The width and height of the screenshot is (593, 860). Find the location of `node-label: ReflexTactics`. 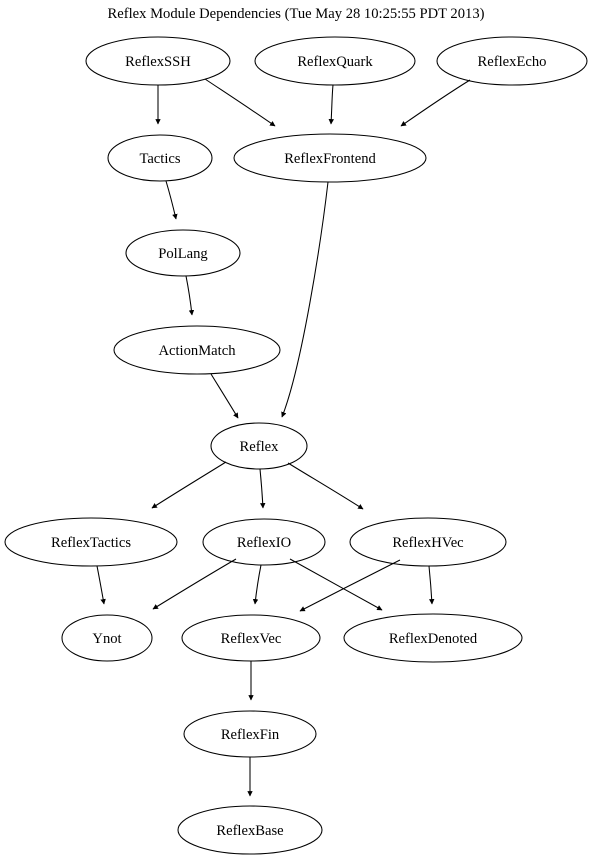

node-label: ReflexTactics is located at coordinates (91, 543).